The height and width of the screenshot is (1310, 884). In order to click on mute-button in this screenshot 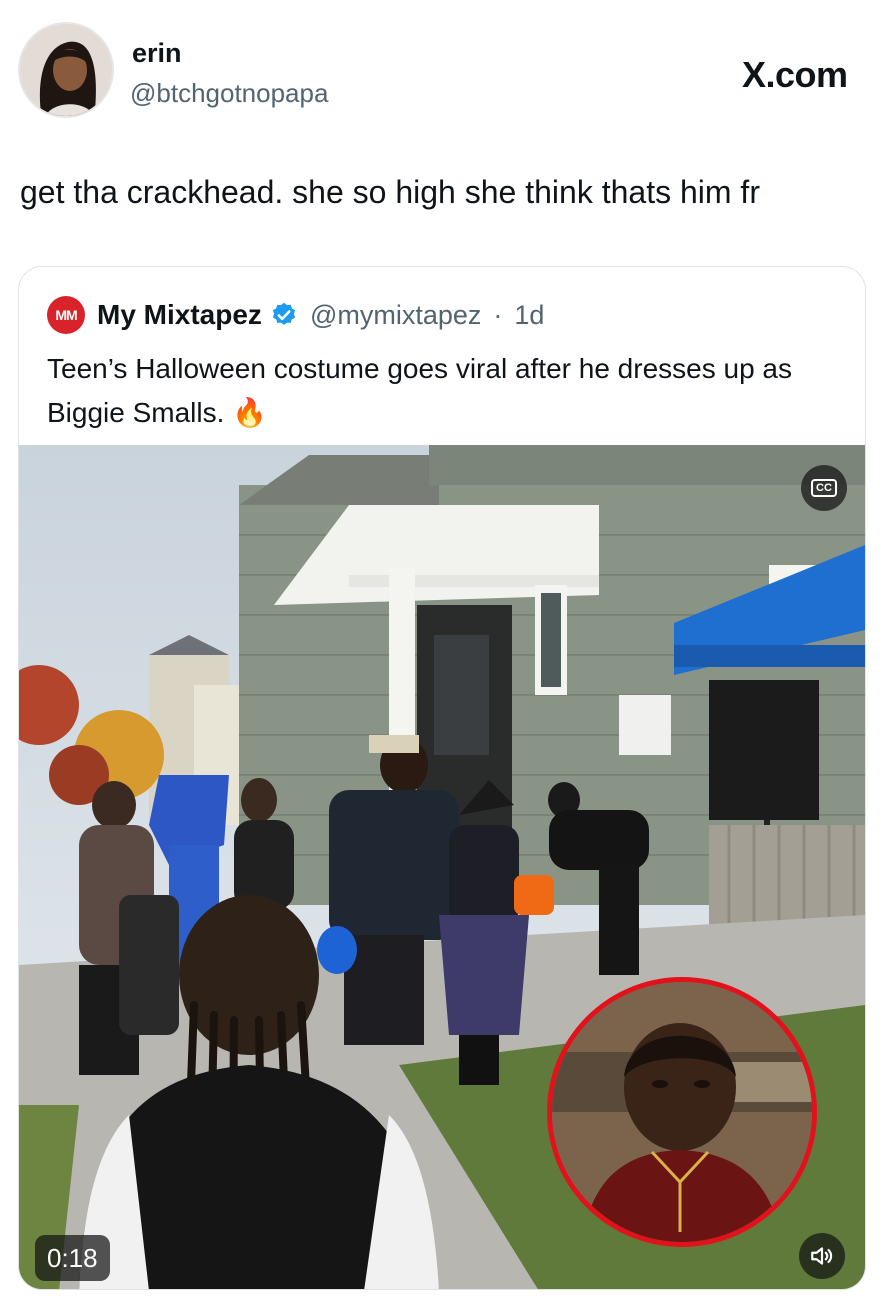, I will do `click(822, 1256)`.